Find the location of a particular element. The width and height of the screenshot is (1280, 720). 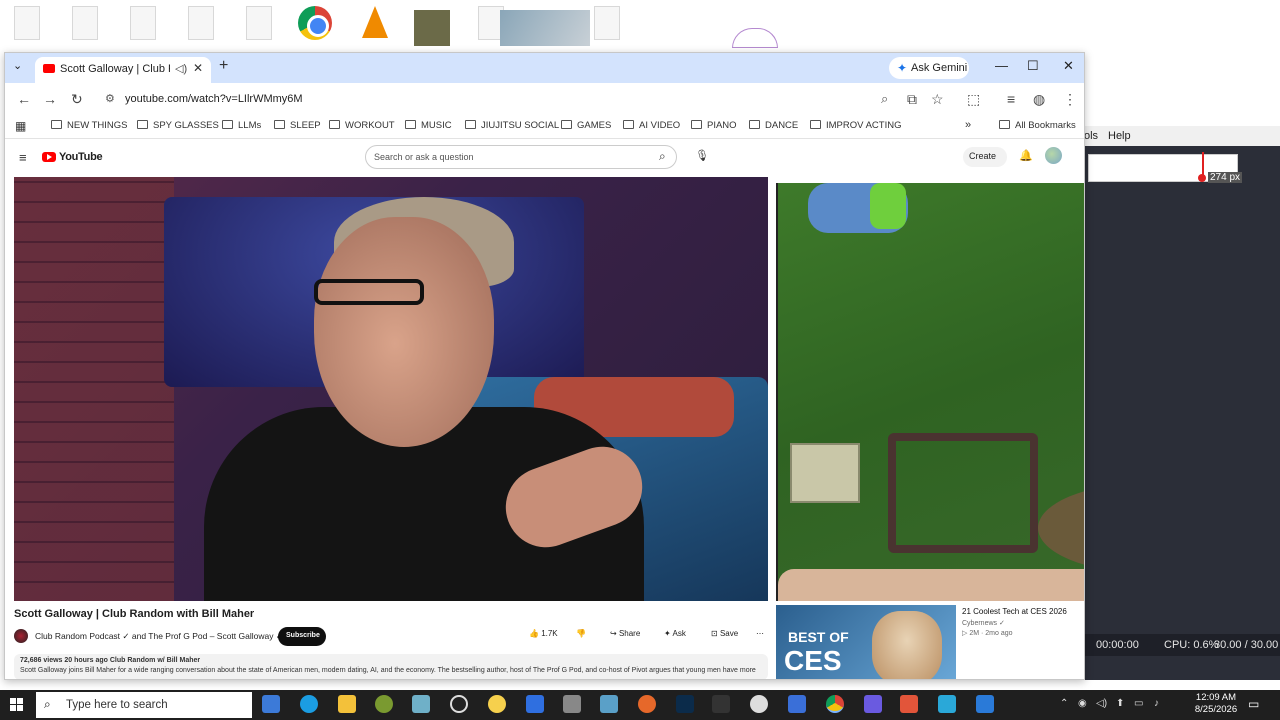

docs-icon is located at coordinates (535, 704).